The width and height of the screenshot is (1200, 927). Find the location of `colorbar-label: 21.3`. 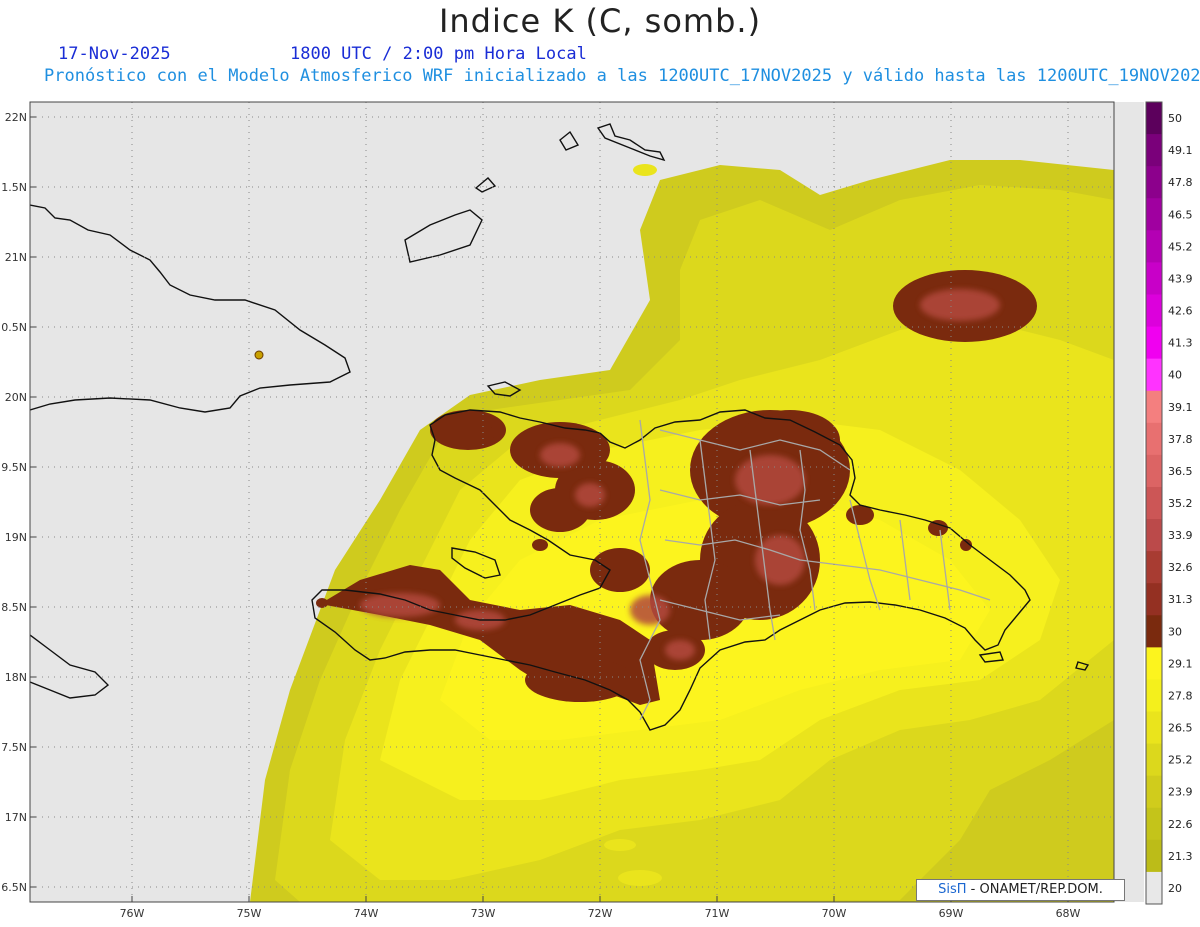

colorbar-label: 21.3 is located at coordinates (1180, 856).